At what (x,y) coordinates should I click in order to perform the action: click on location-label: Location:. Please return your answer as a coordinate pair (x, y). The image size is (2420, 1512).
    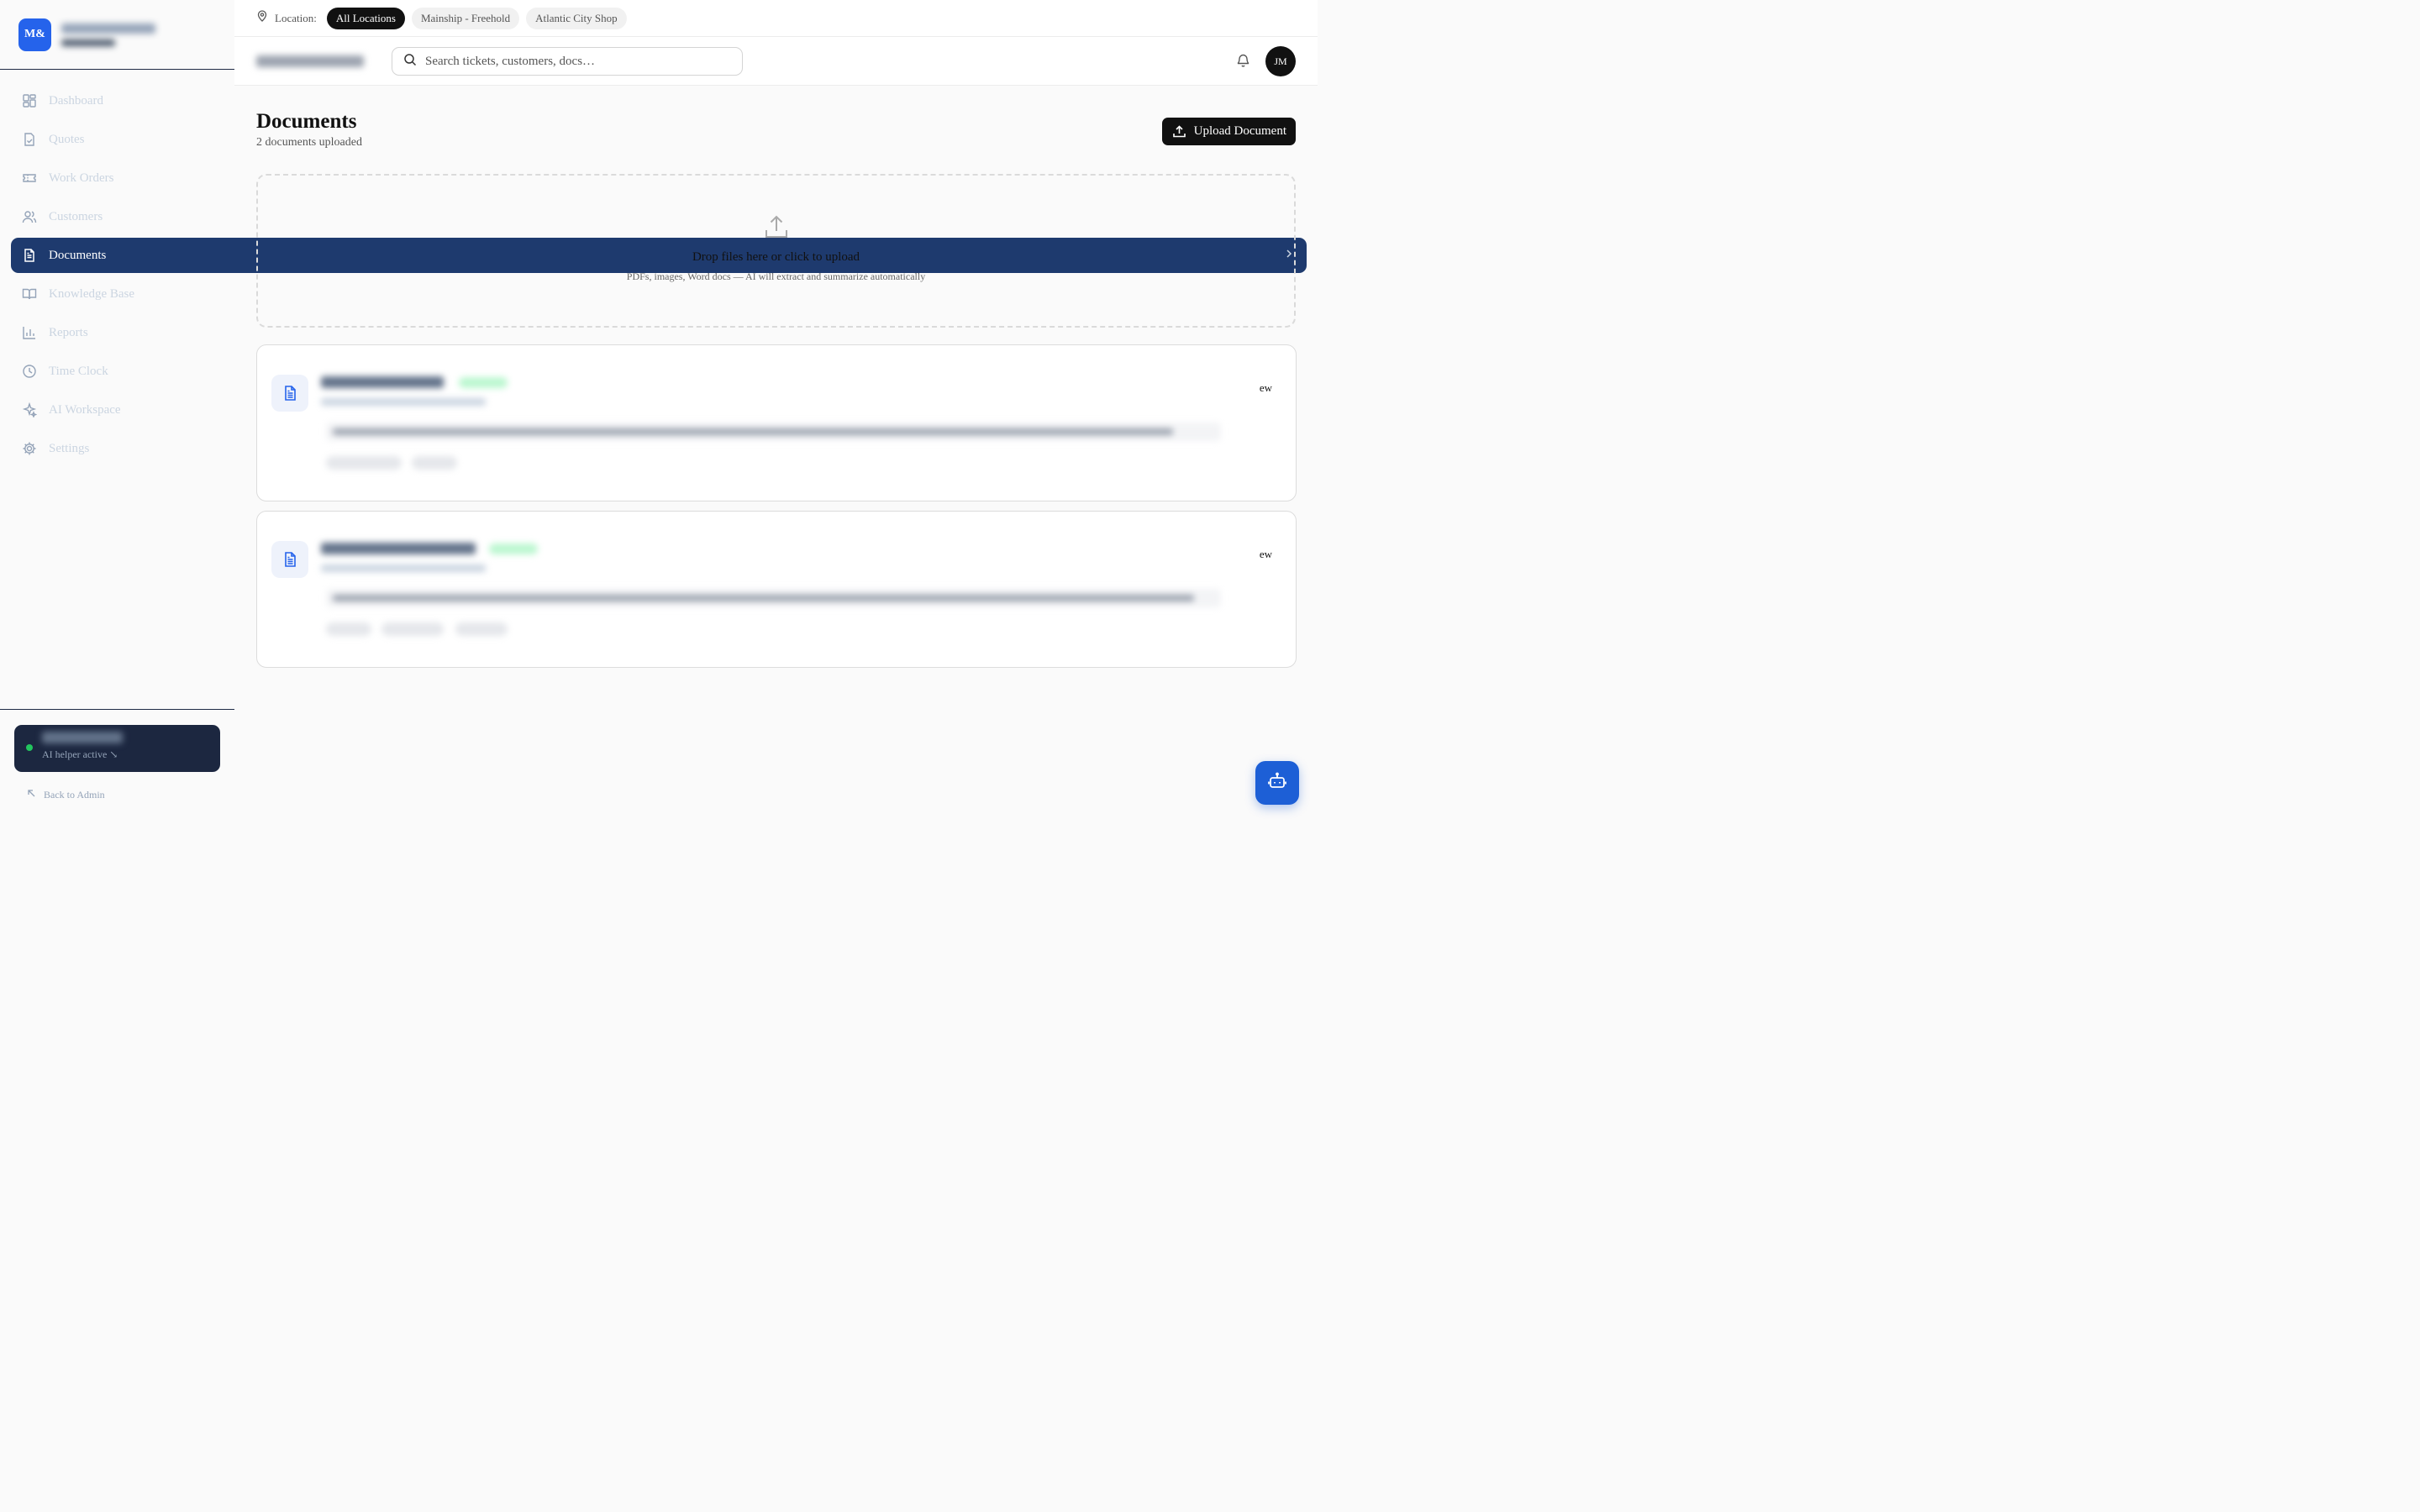
    Looking at the image, I should click on (296, 17).